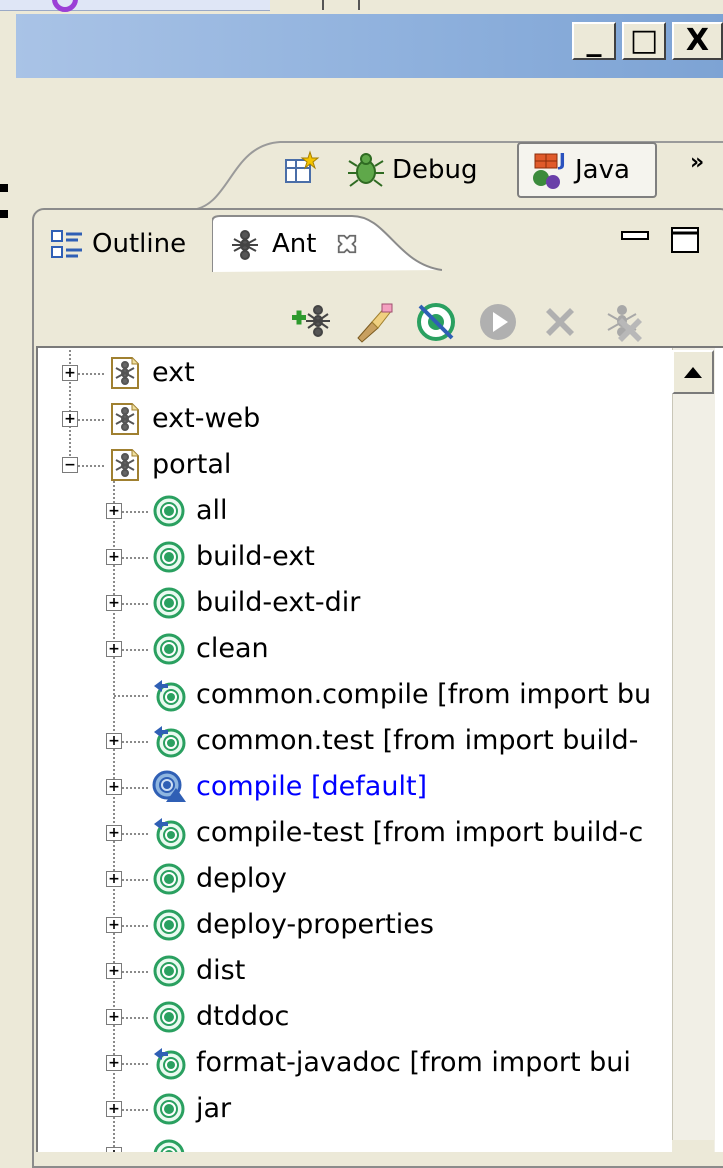 The image size is (723, 1168). Describe the element at coordinates (354, 1017) in the screenshot. I see `tree-item: + dtddoc` at that location.